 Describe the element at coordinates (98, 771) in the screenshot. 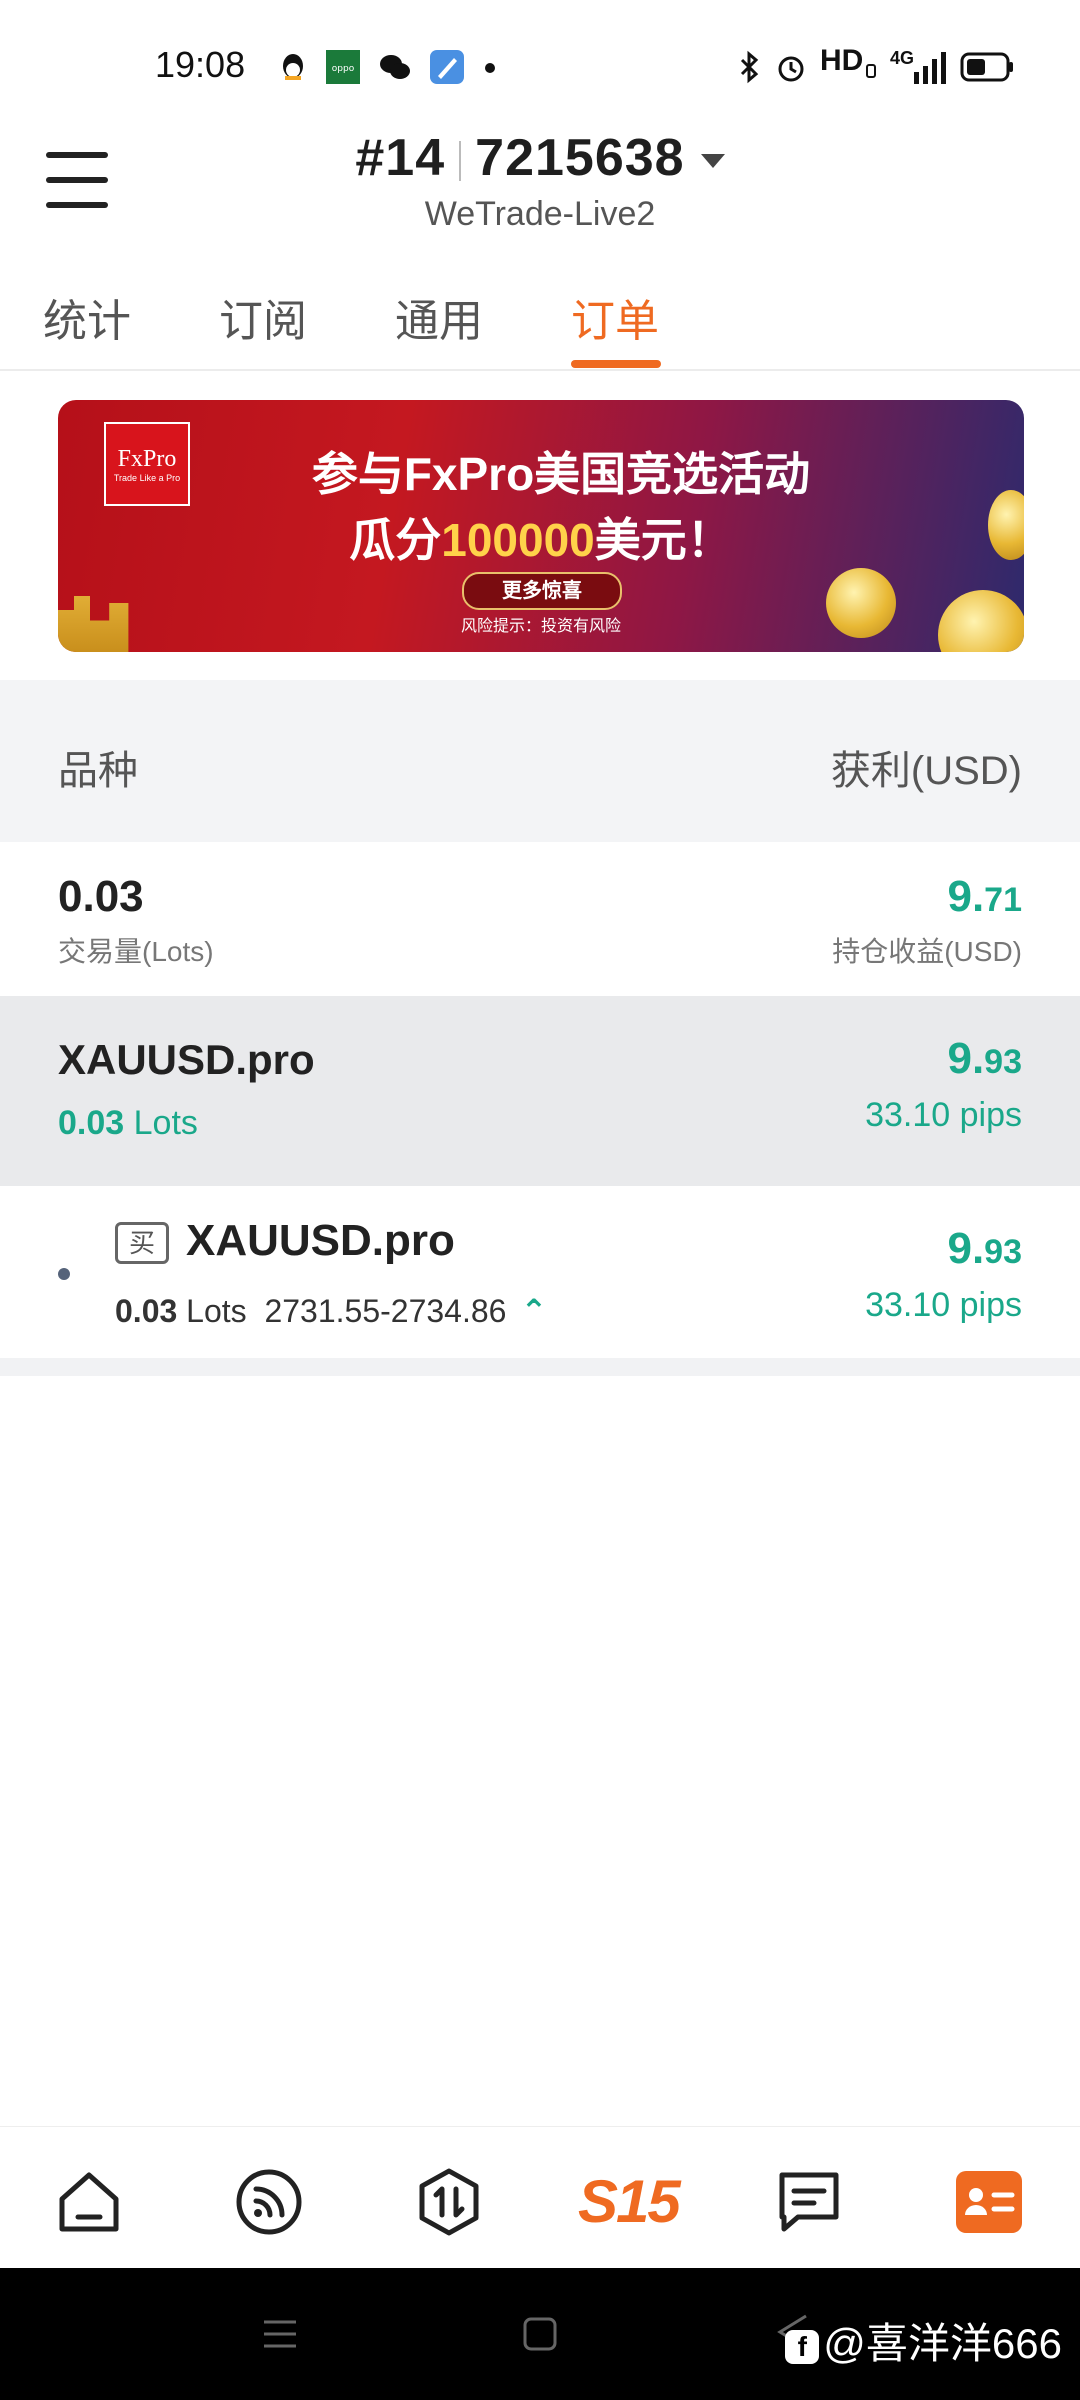

I see `column-symbol-label: 品种` at that location.